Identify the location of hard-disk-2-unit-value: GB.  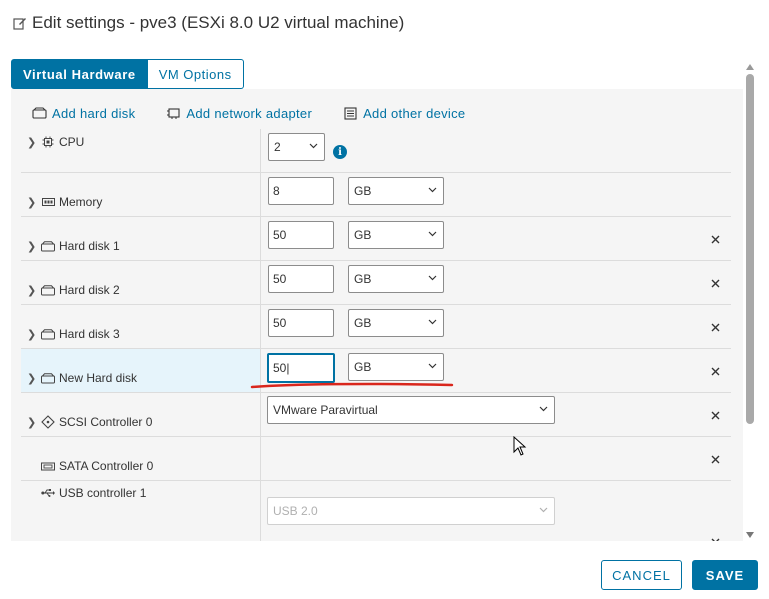
(363, 279).